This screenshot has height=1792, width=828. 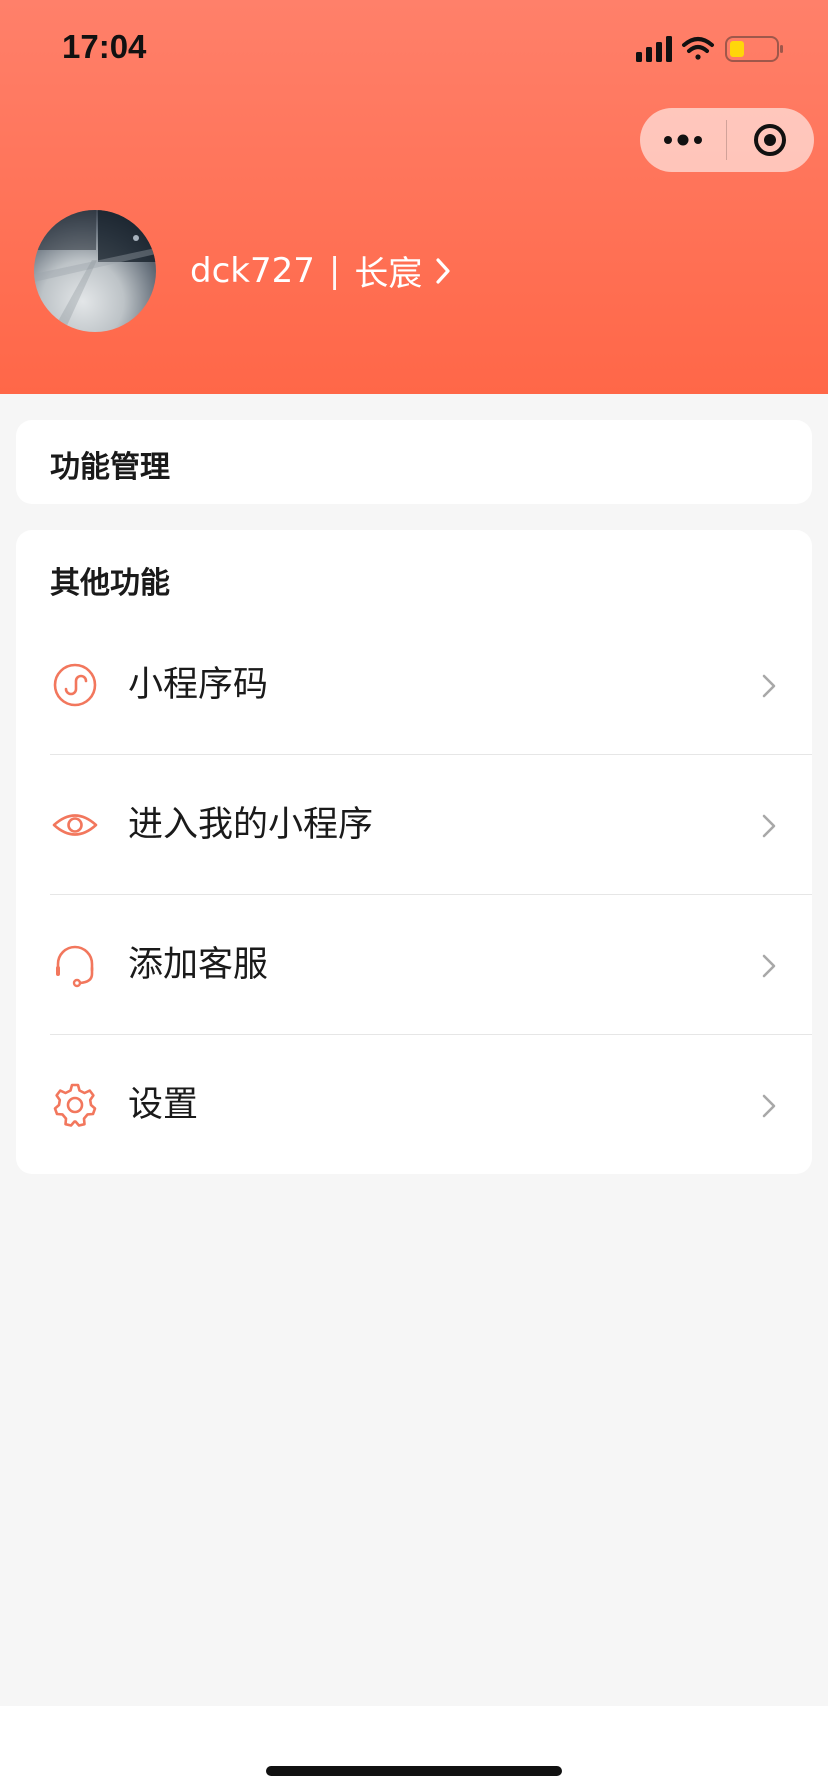 I want to click on profile-name-link: dck727 | 长宸, so click(x=322, y=270).